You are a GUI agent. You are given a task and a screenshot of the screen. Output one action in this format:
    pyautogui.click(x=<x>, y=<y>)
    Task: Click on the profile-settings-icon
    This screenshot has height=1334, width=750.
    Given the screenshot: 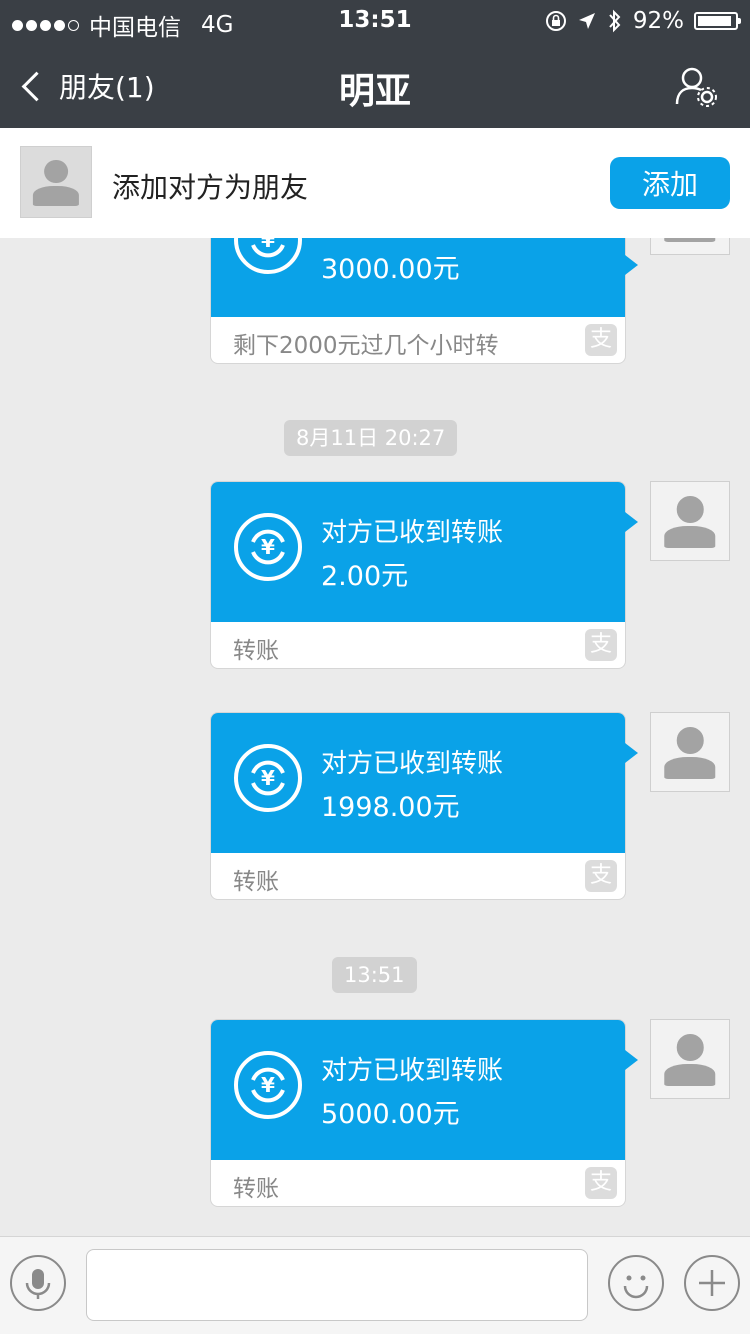 What is the action you would take?
    pyautogui.click(x=696, y=86)
    